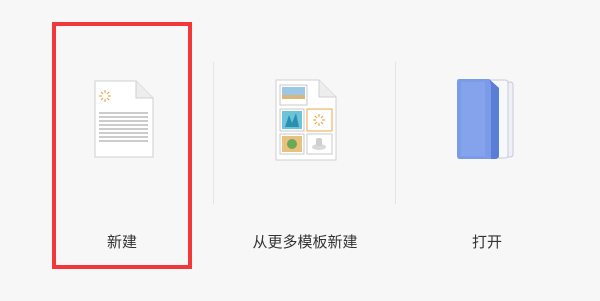 This screenshot has width=600, height=301. Describe the element at coordinates (305, 242) in the screenshot. I see `new-from-template-label: 从更多模板新建` at that location.